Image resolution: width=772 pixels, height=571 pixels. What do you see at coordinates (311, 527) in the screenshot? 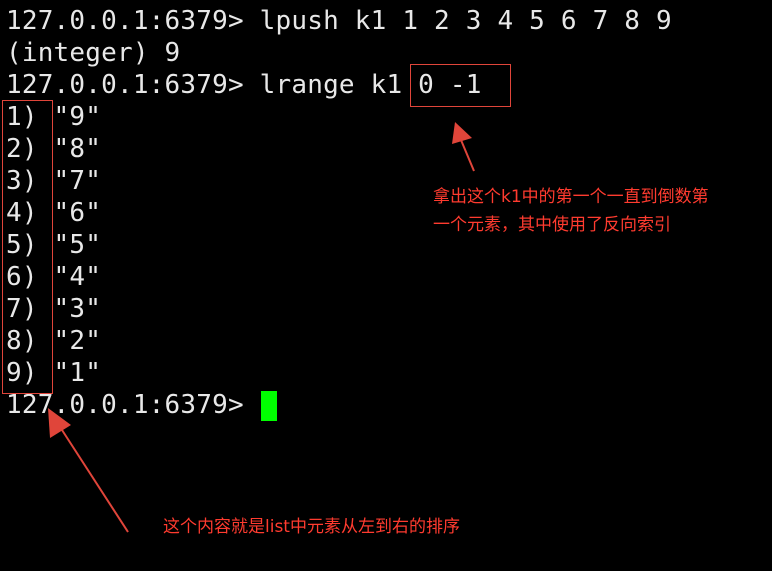
I see `order-annotation: 这个内容就是list中元素从左到右的排序` at bounding box center [311, 527].